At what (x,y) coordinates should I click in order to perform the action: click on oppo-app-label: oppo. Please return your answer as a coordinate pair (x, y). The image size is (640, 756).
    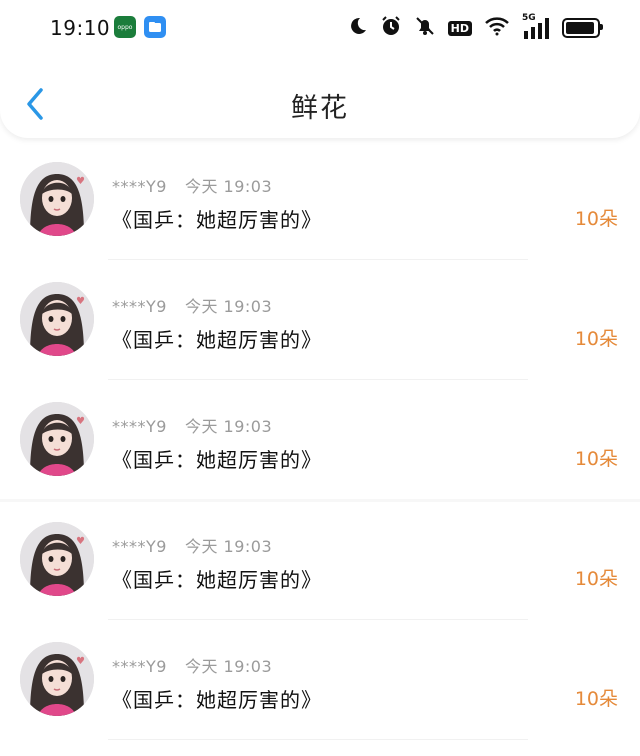
    Looking at the image, I should click on (125, 27).